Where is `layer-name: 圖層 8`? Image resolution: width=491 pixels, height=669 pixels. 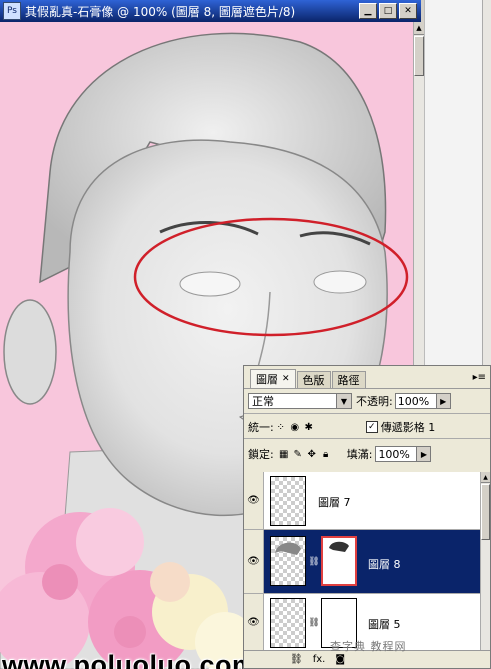
layer-name: 圖層 8 is located at coordinates (384, 564).